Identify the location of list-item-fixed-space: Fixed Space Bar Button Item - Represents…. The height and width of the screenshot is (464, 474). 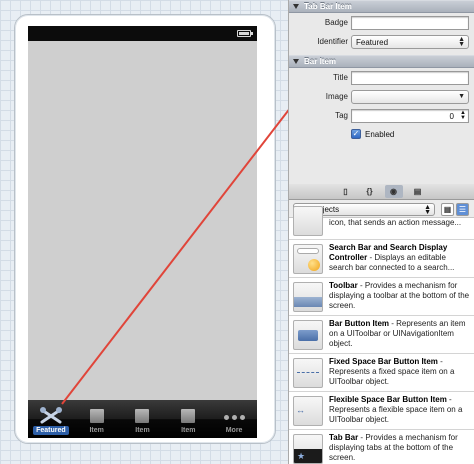
(381, 373).